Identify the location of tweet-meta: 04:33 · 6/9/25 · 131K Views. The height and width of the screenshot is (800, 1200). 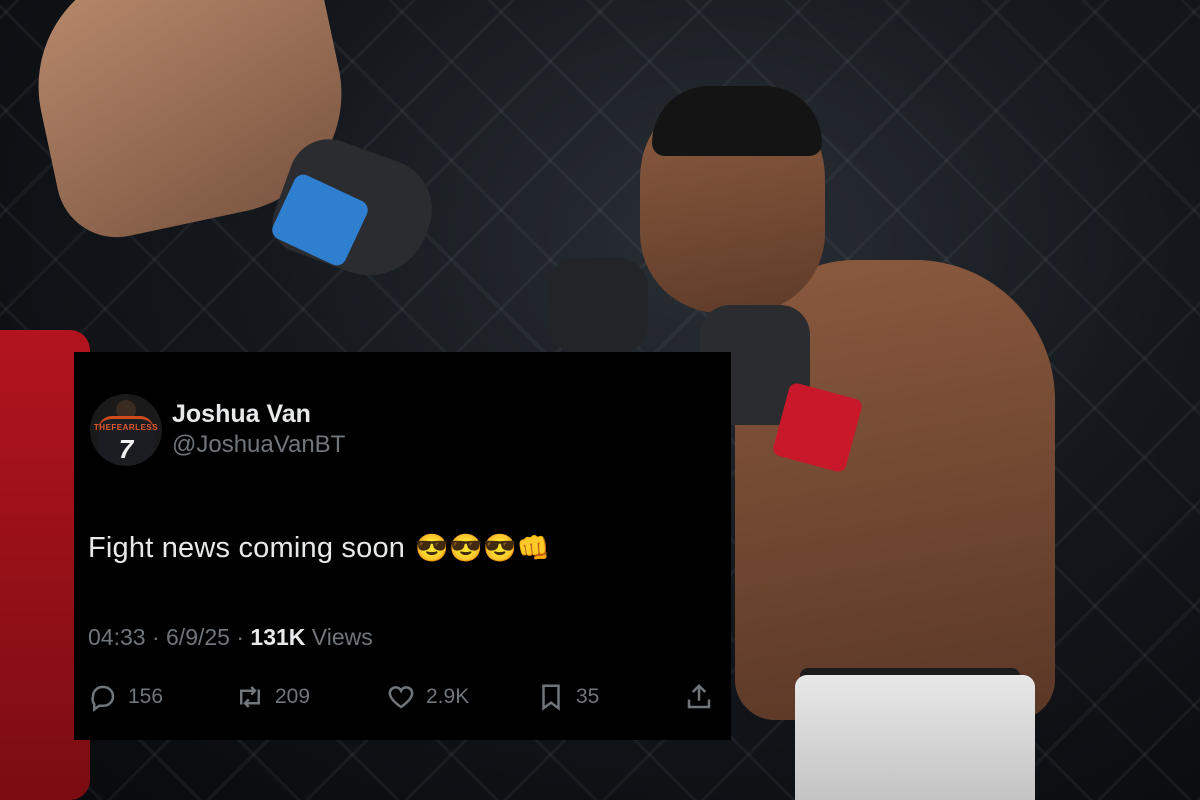
(230, 637).